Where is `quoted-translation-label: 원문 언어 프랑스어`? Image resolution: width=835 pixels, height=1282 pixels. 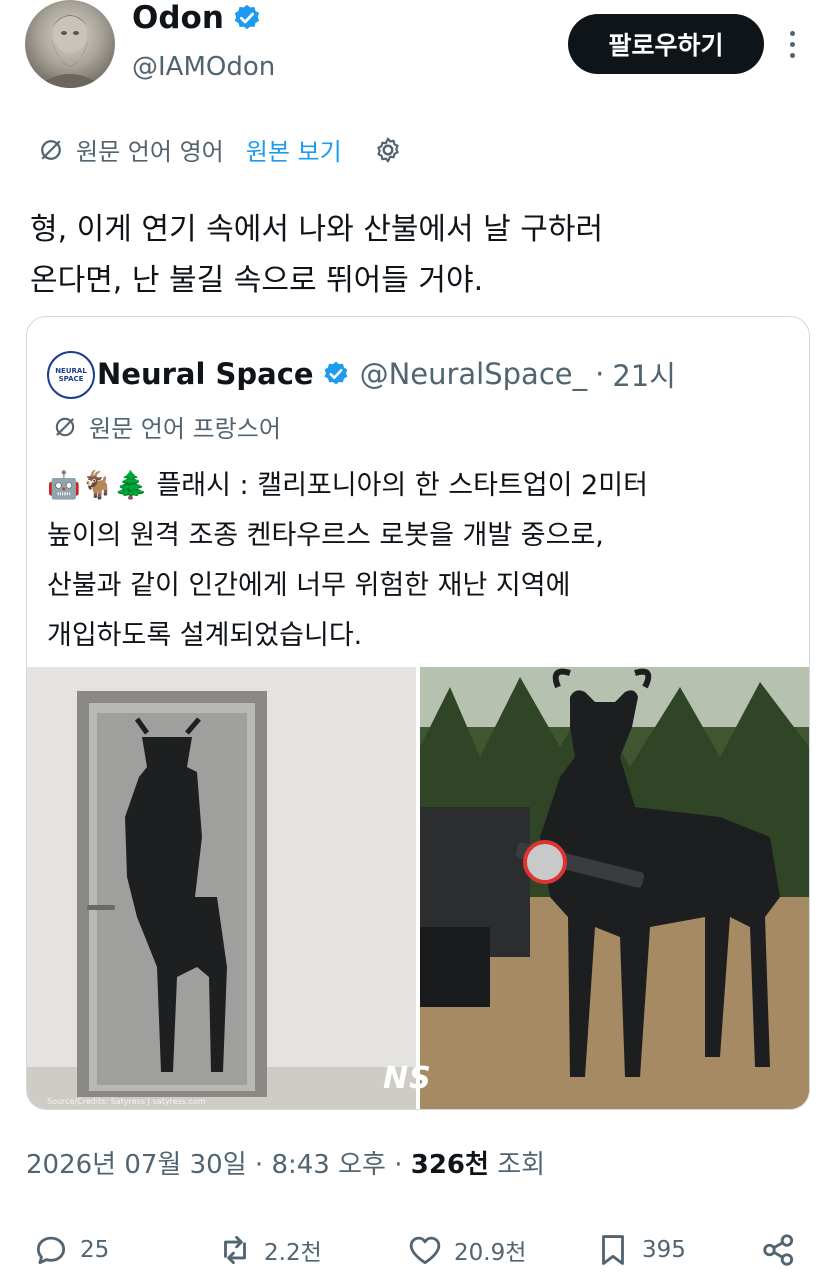
quoted-translation-label: 원문 언어 프랑스어 is located at coordinates (185, 429).